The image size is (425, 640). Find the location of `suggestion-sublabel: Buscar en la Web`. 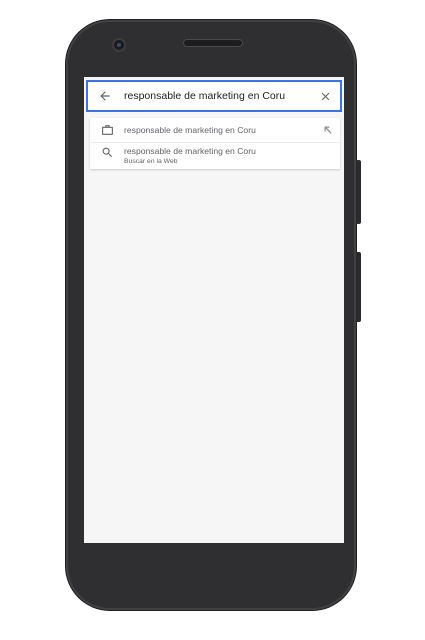

suggestion-sublabel: Buscar en la Web is located at coordinates (151, 161).